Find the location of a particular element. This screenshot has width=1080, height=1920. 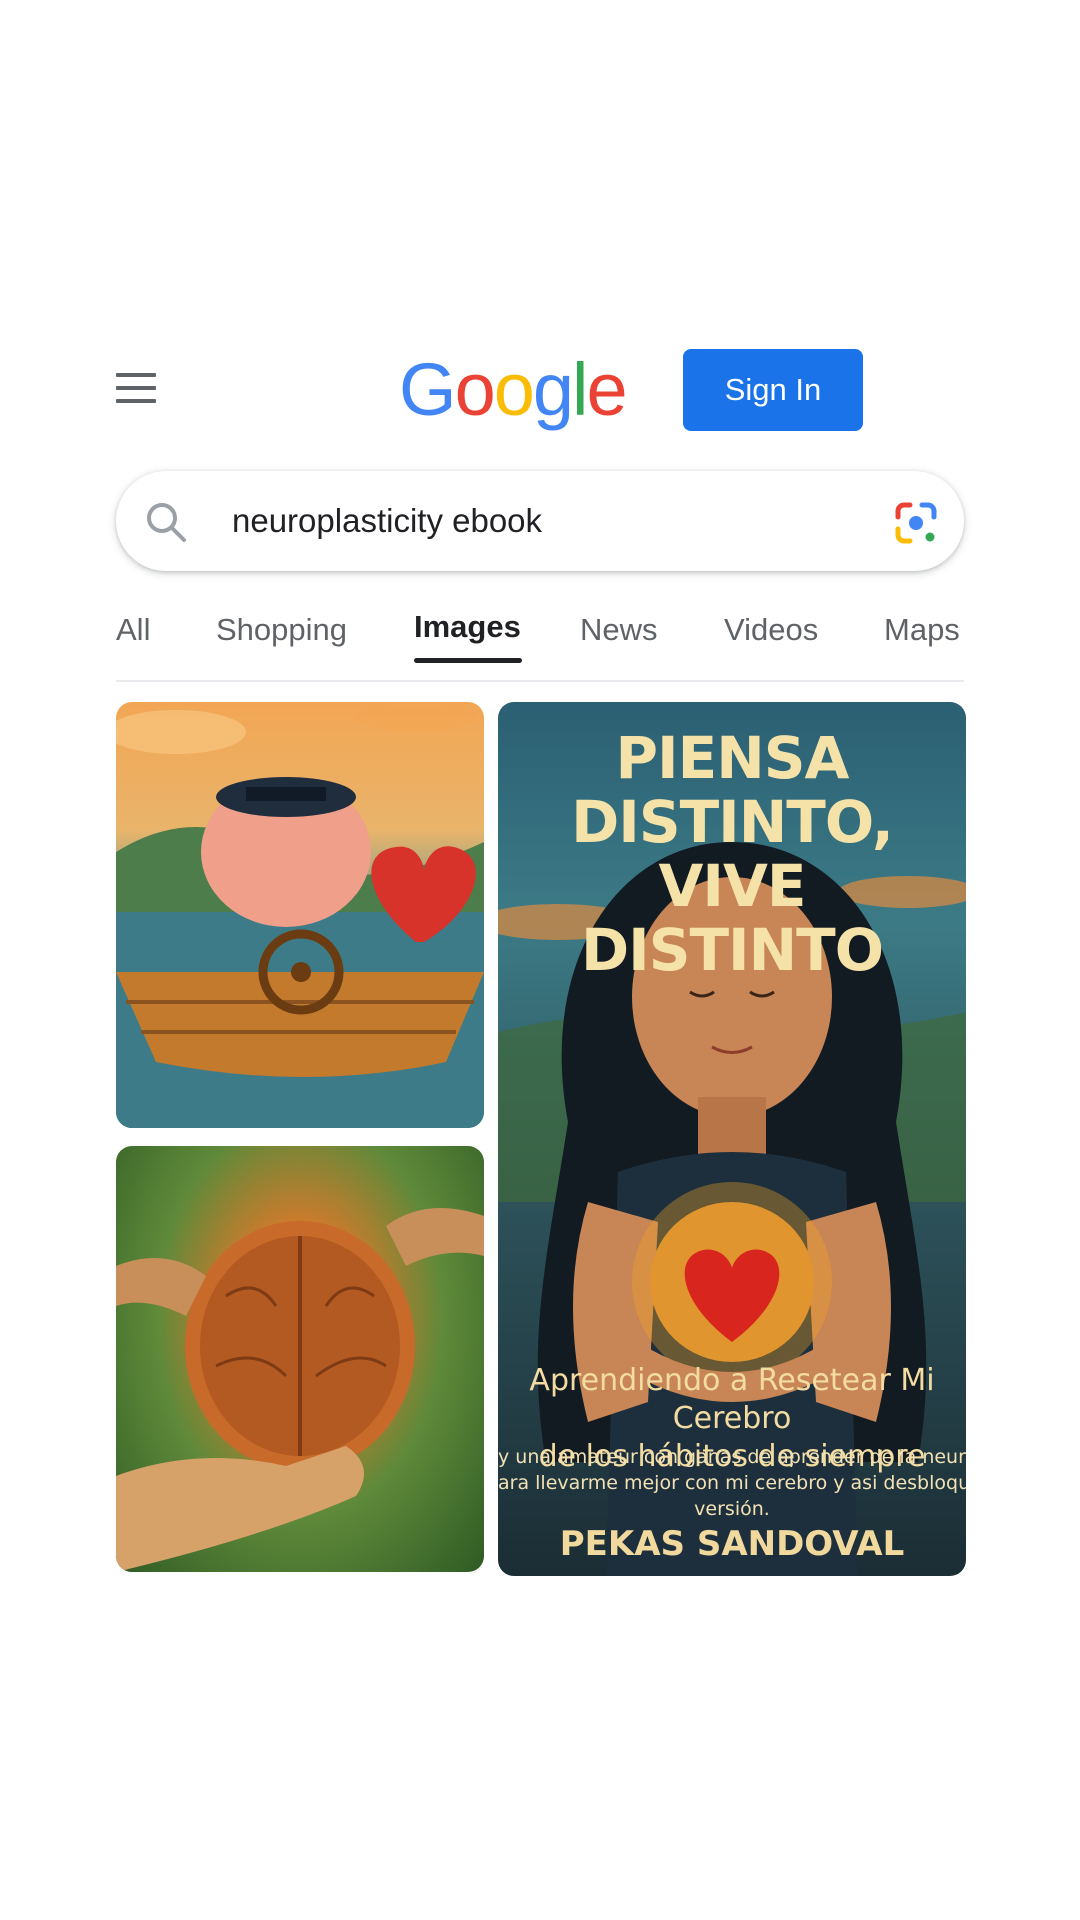

image-result-glowing-brain-hands is located at coordinates (300, 1359).